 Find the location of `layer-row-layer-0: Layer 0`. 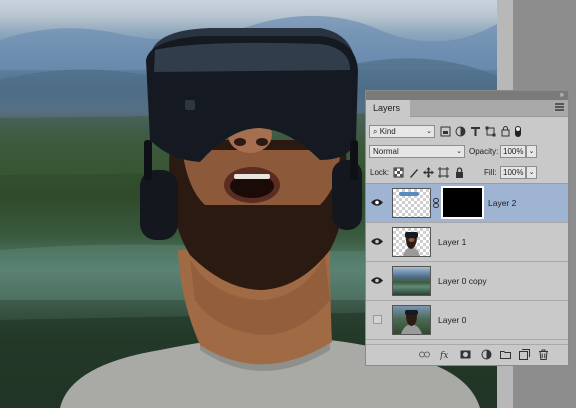

layer-row-layer-0: Layer 0 is located at coordinates (467, 320).